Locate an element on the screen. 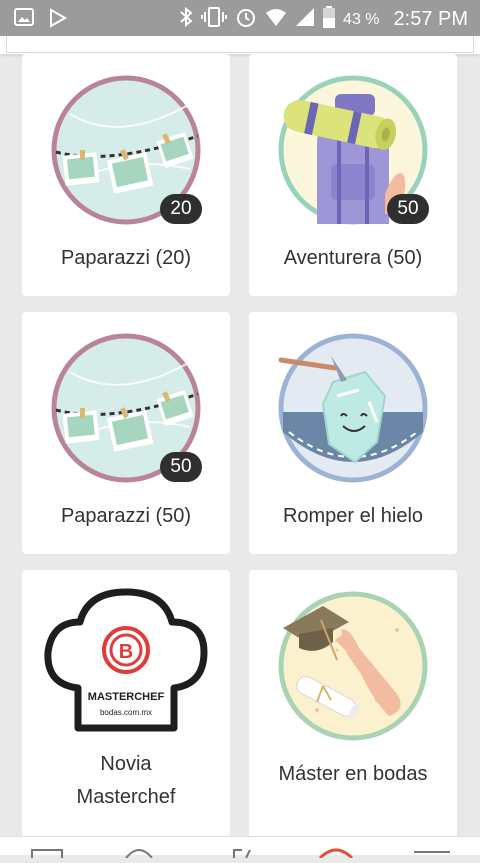 The width and height of the screenshot is (480, 863). badge-card-master-en-bodas: Máster en bodas is located at coordinates (353, 705).